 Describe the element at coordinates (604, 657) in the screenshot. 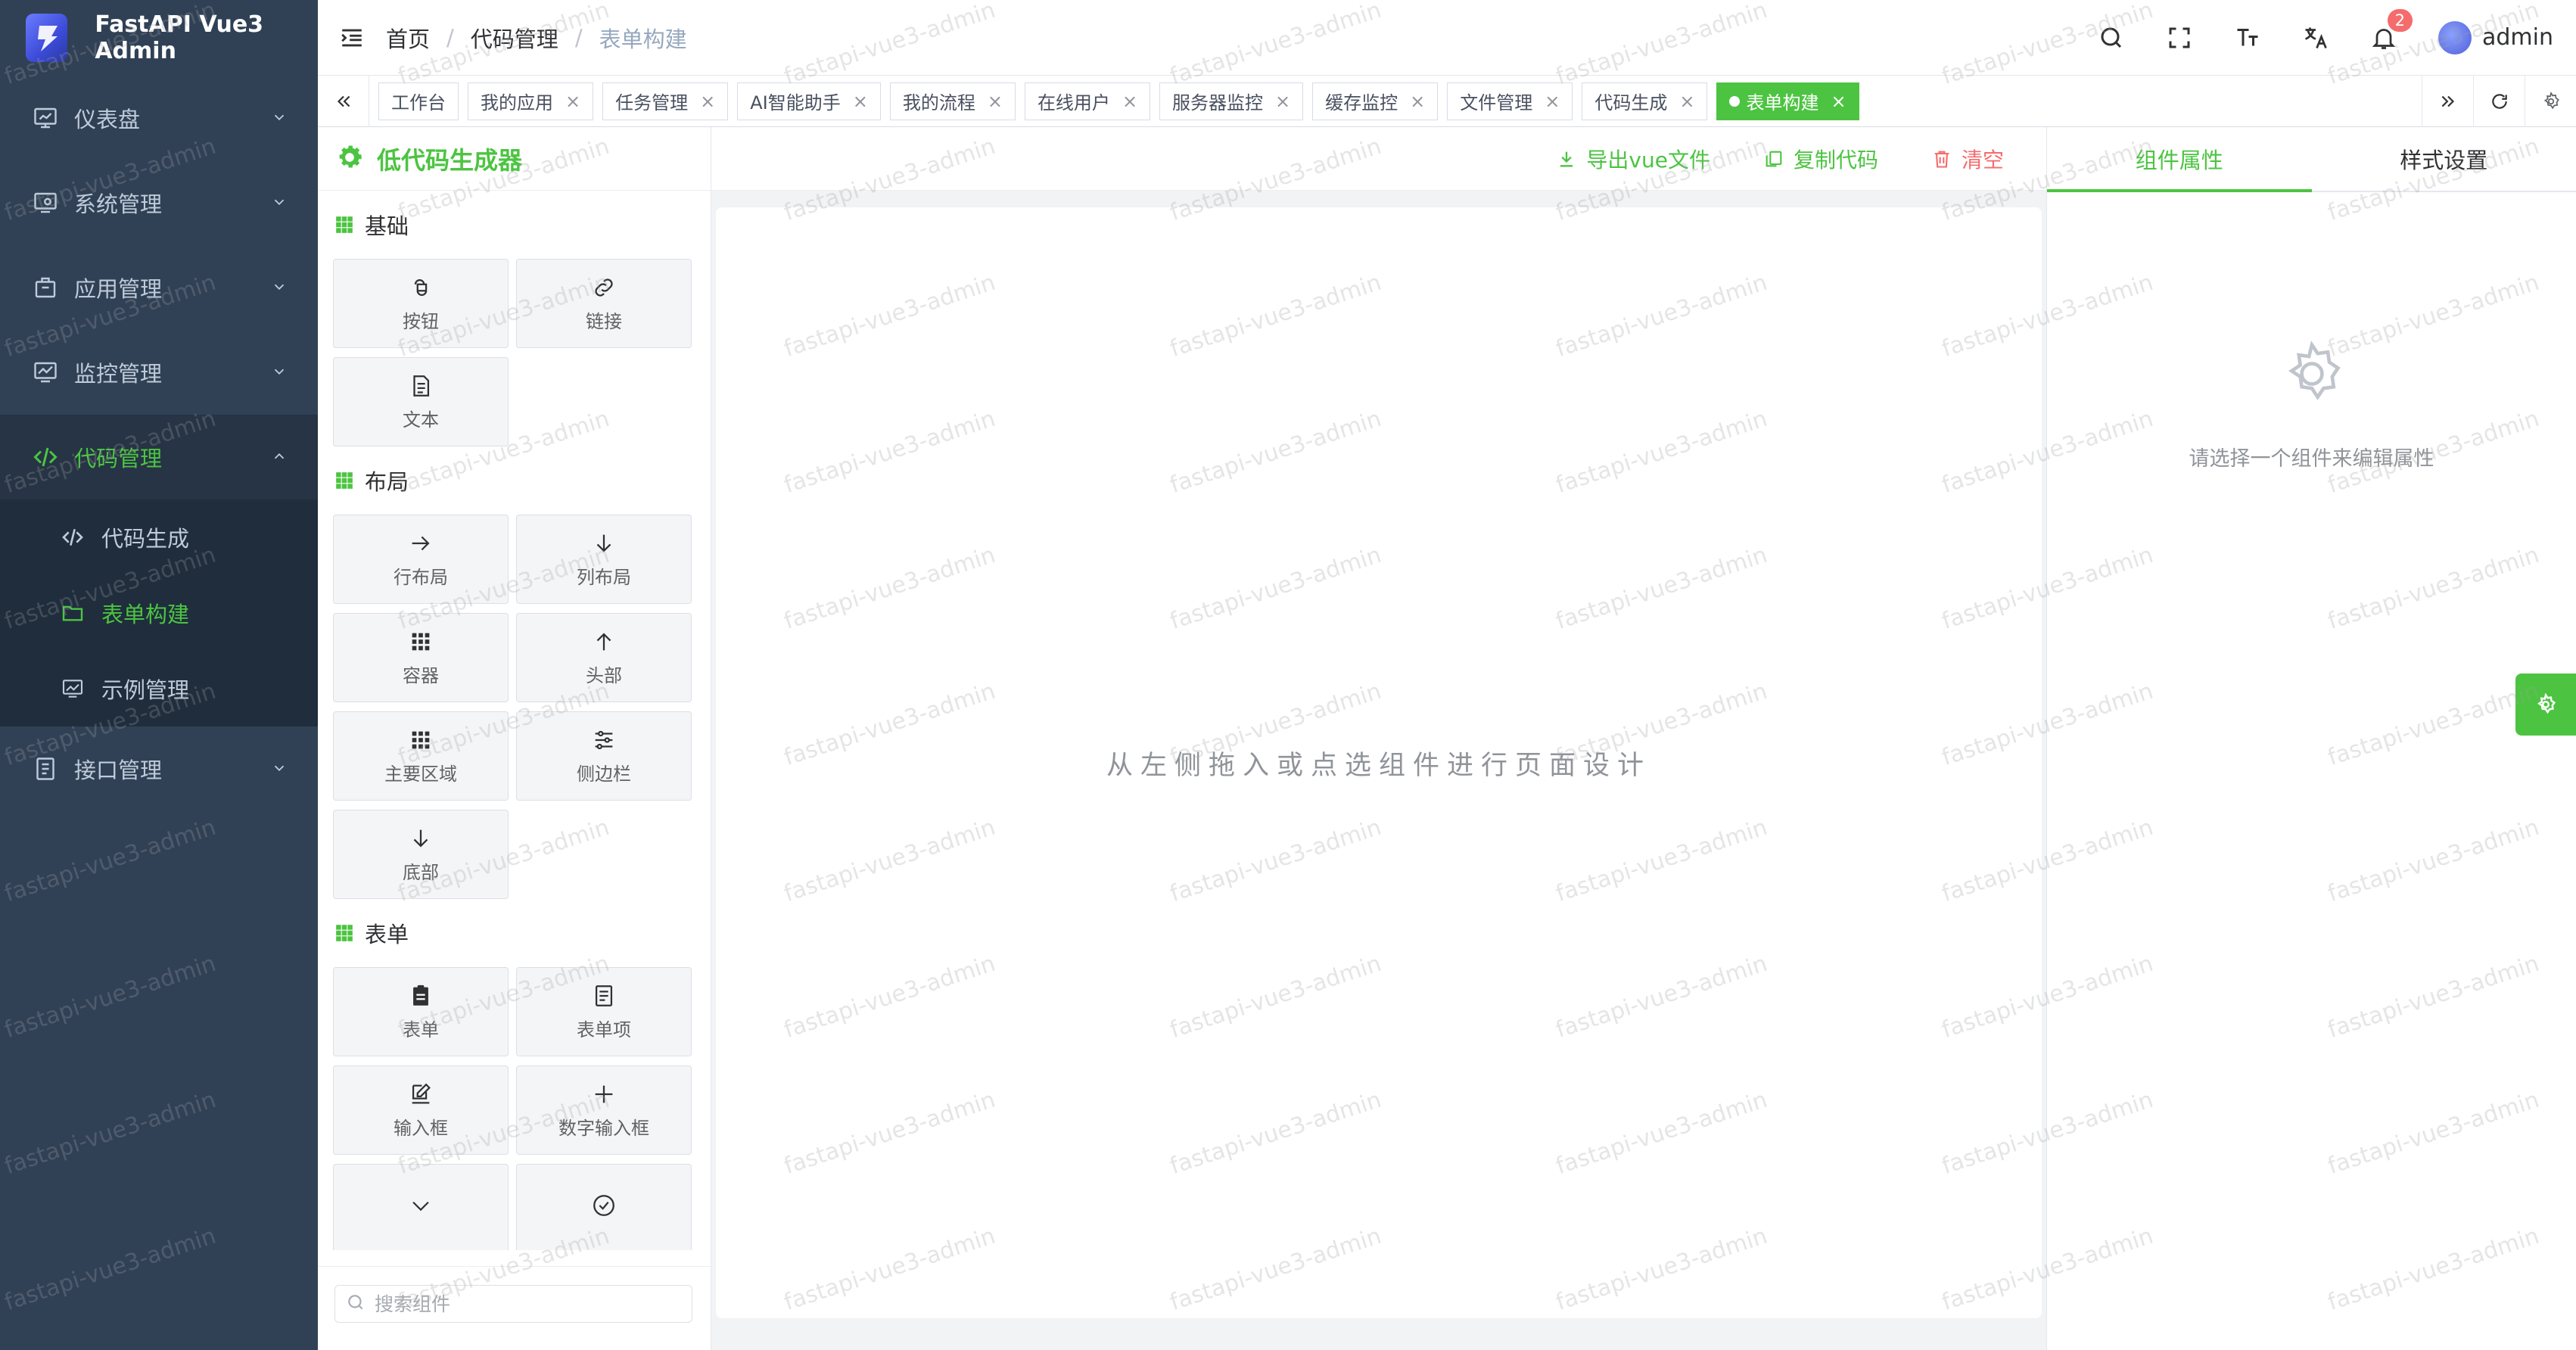

I see `component-card: 头部` at that location.